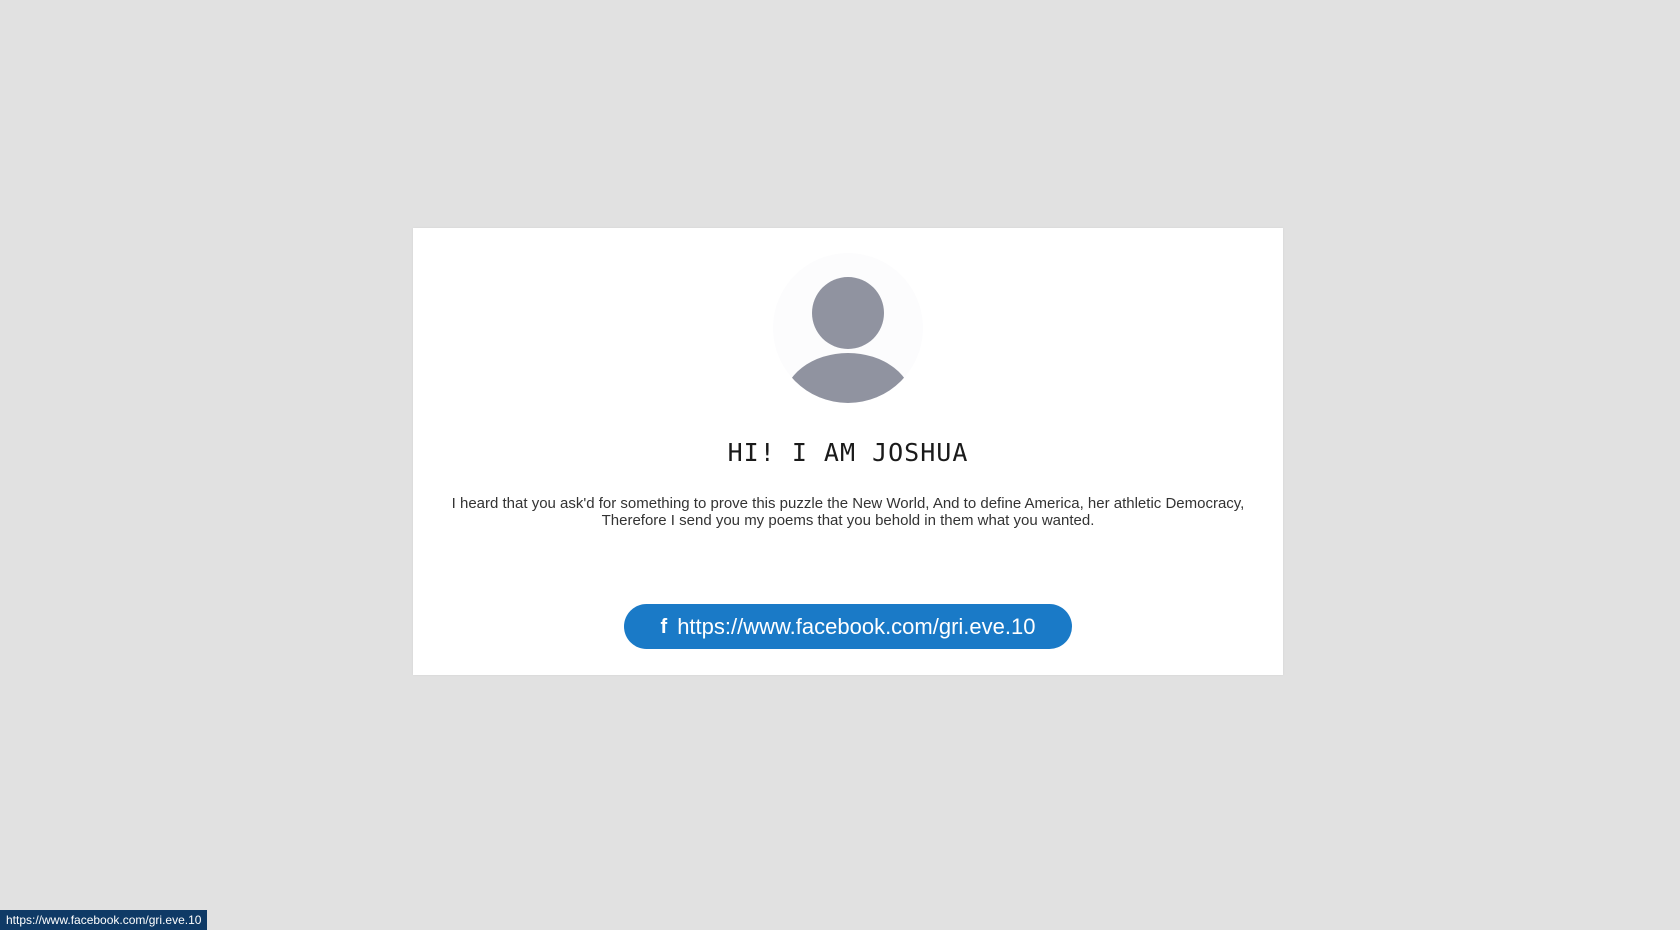 The height and width of the screenshot is (930, 1680). I want to click on facebook-icon: f, so click(664, 626).